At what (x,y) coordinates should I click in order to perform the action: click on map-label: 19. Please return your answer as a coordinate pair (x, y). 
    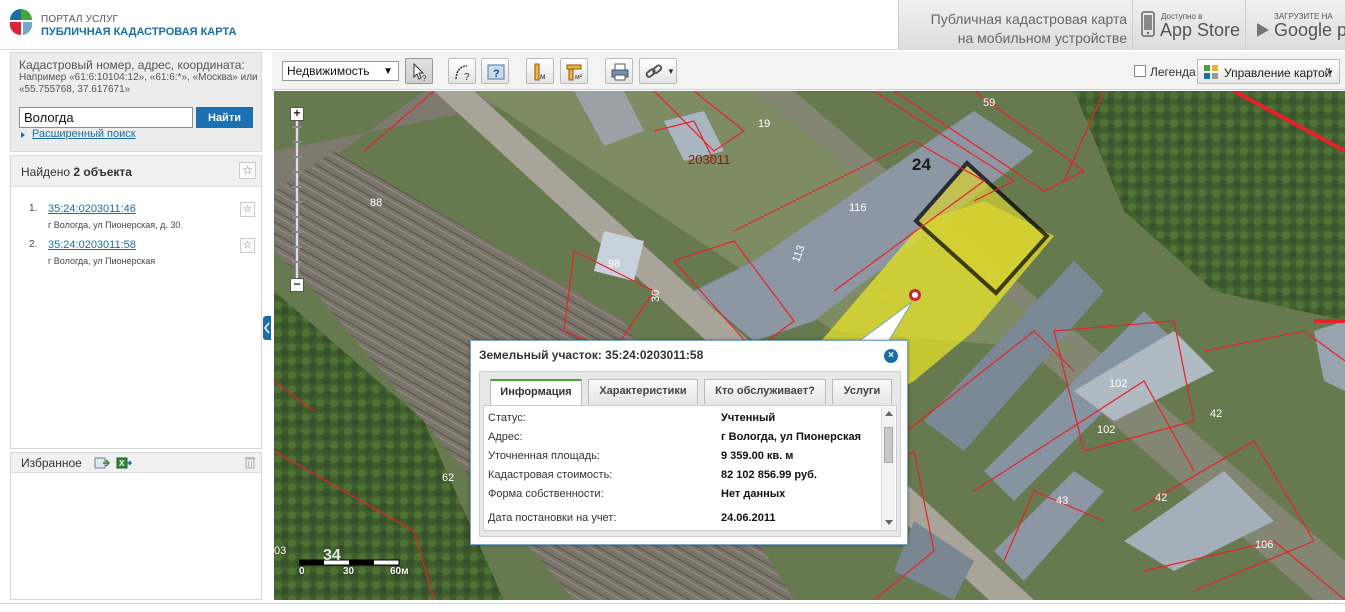
    Looking at the image, I should click on (764, 124).